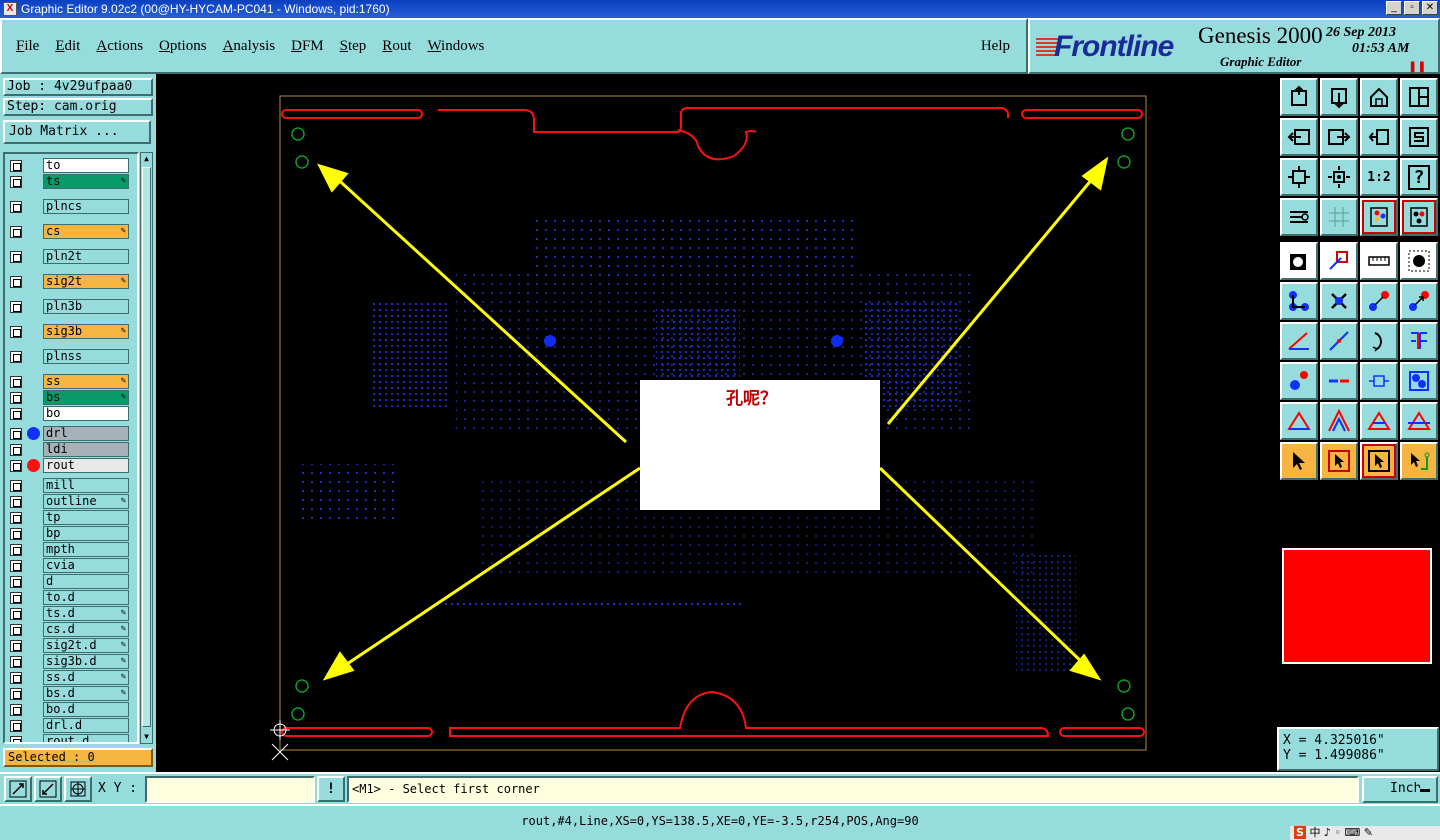 This screenshot has width=1440, height=840. What do you see at coordinates (1430, 8) in the screenshot?
I see `close-button: ✕` at bounding box center [1430, 8].